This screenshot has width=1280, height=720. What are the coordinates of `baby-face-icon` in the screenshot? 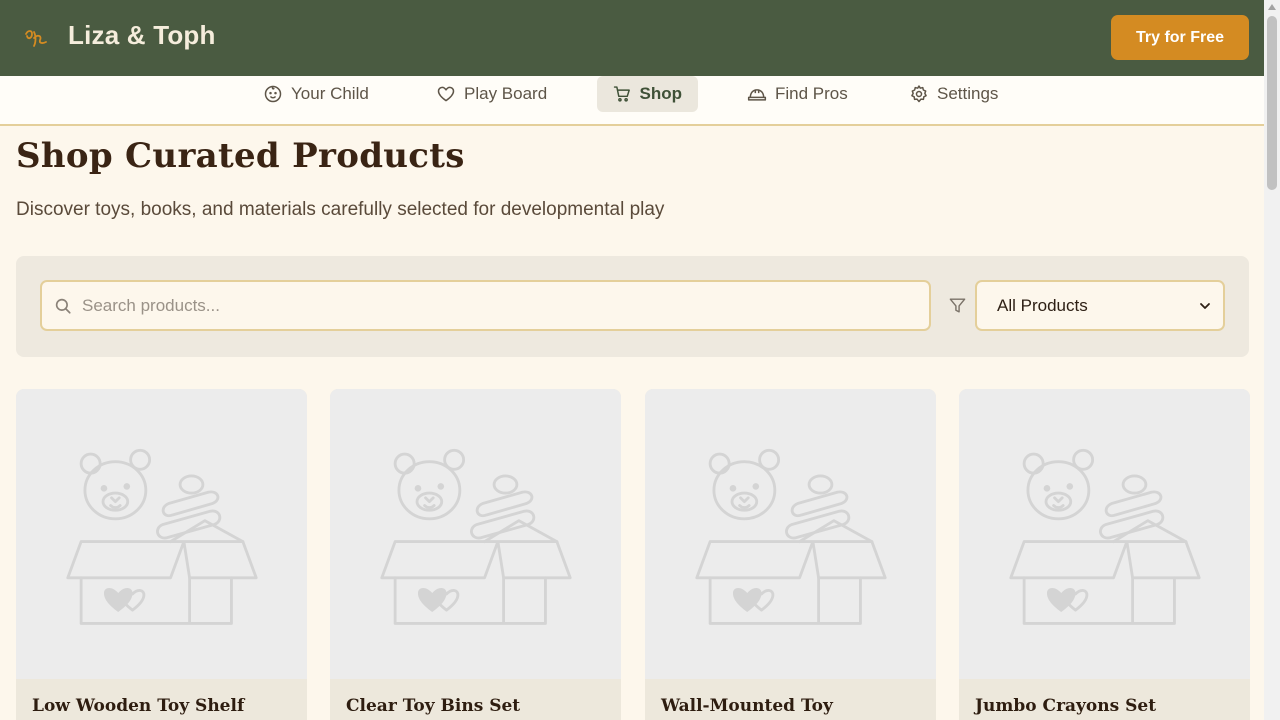 It's located at (273, 94).